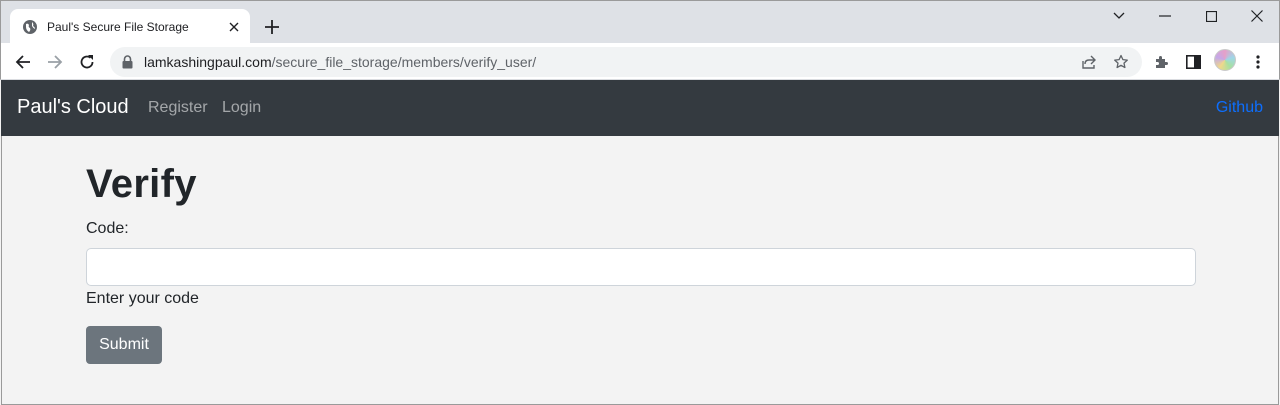 This screenshot has height=405, width=1280. Describe the element at coordinates (142, 298) in the screenshot. I see `code-help-text: Enter your code` at that location.